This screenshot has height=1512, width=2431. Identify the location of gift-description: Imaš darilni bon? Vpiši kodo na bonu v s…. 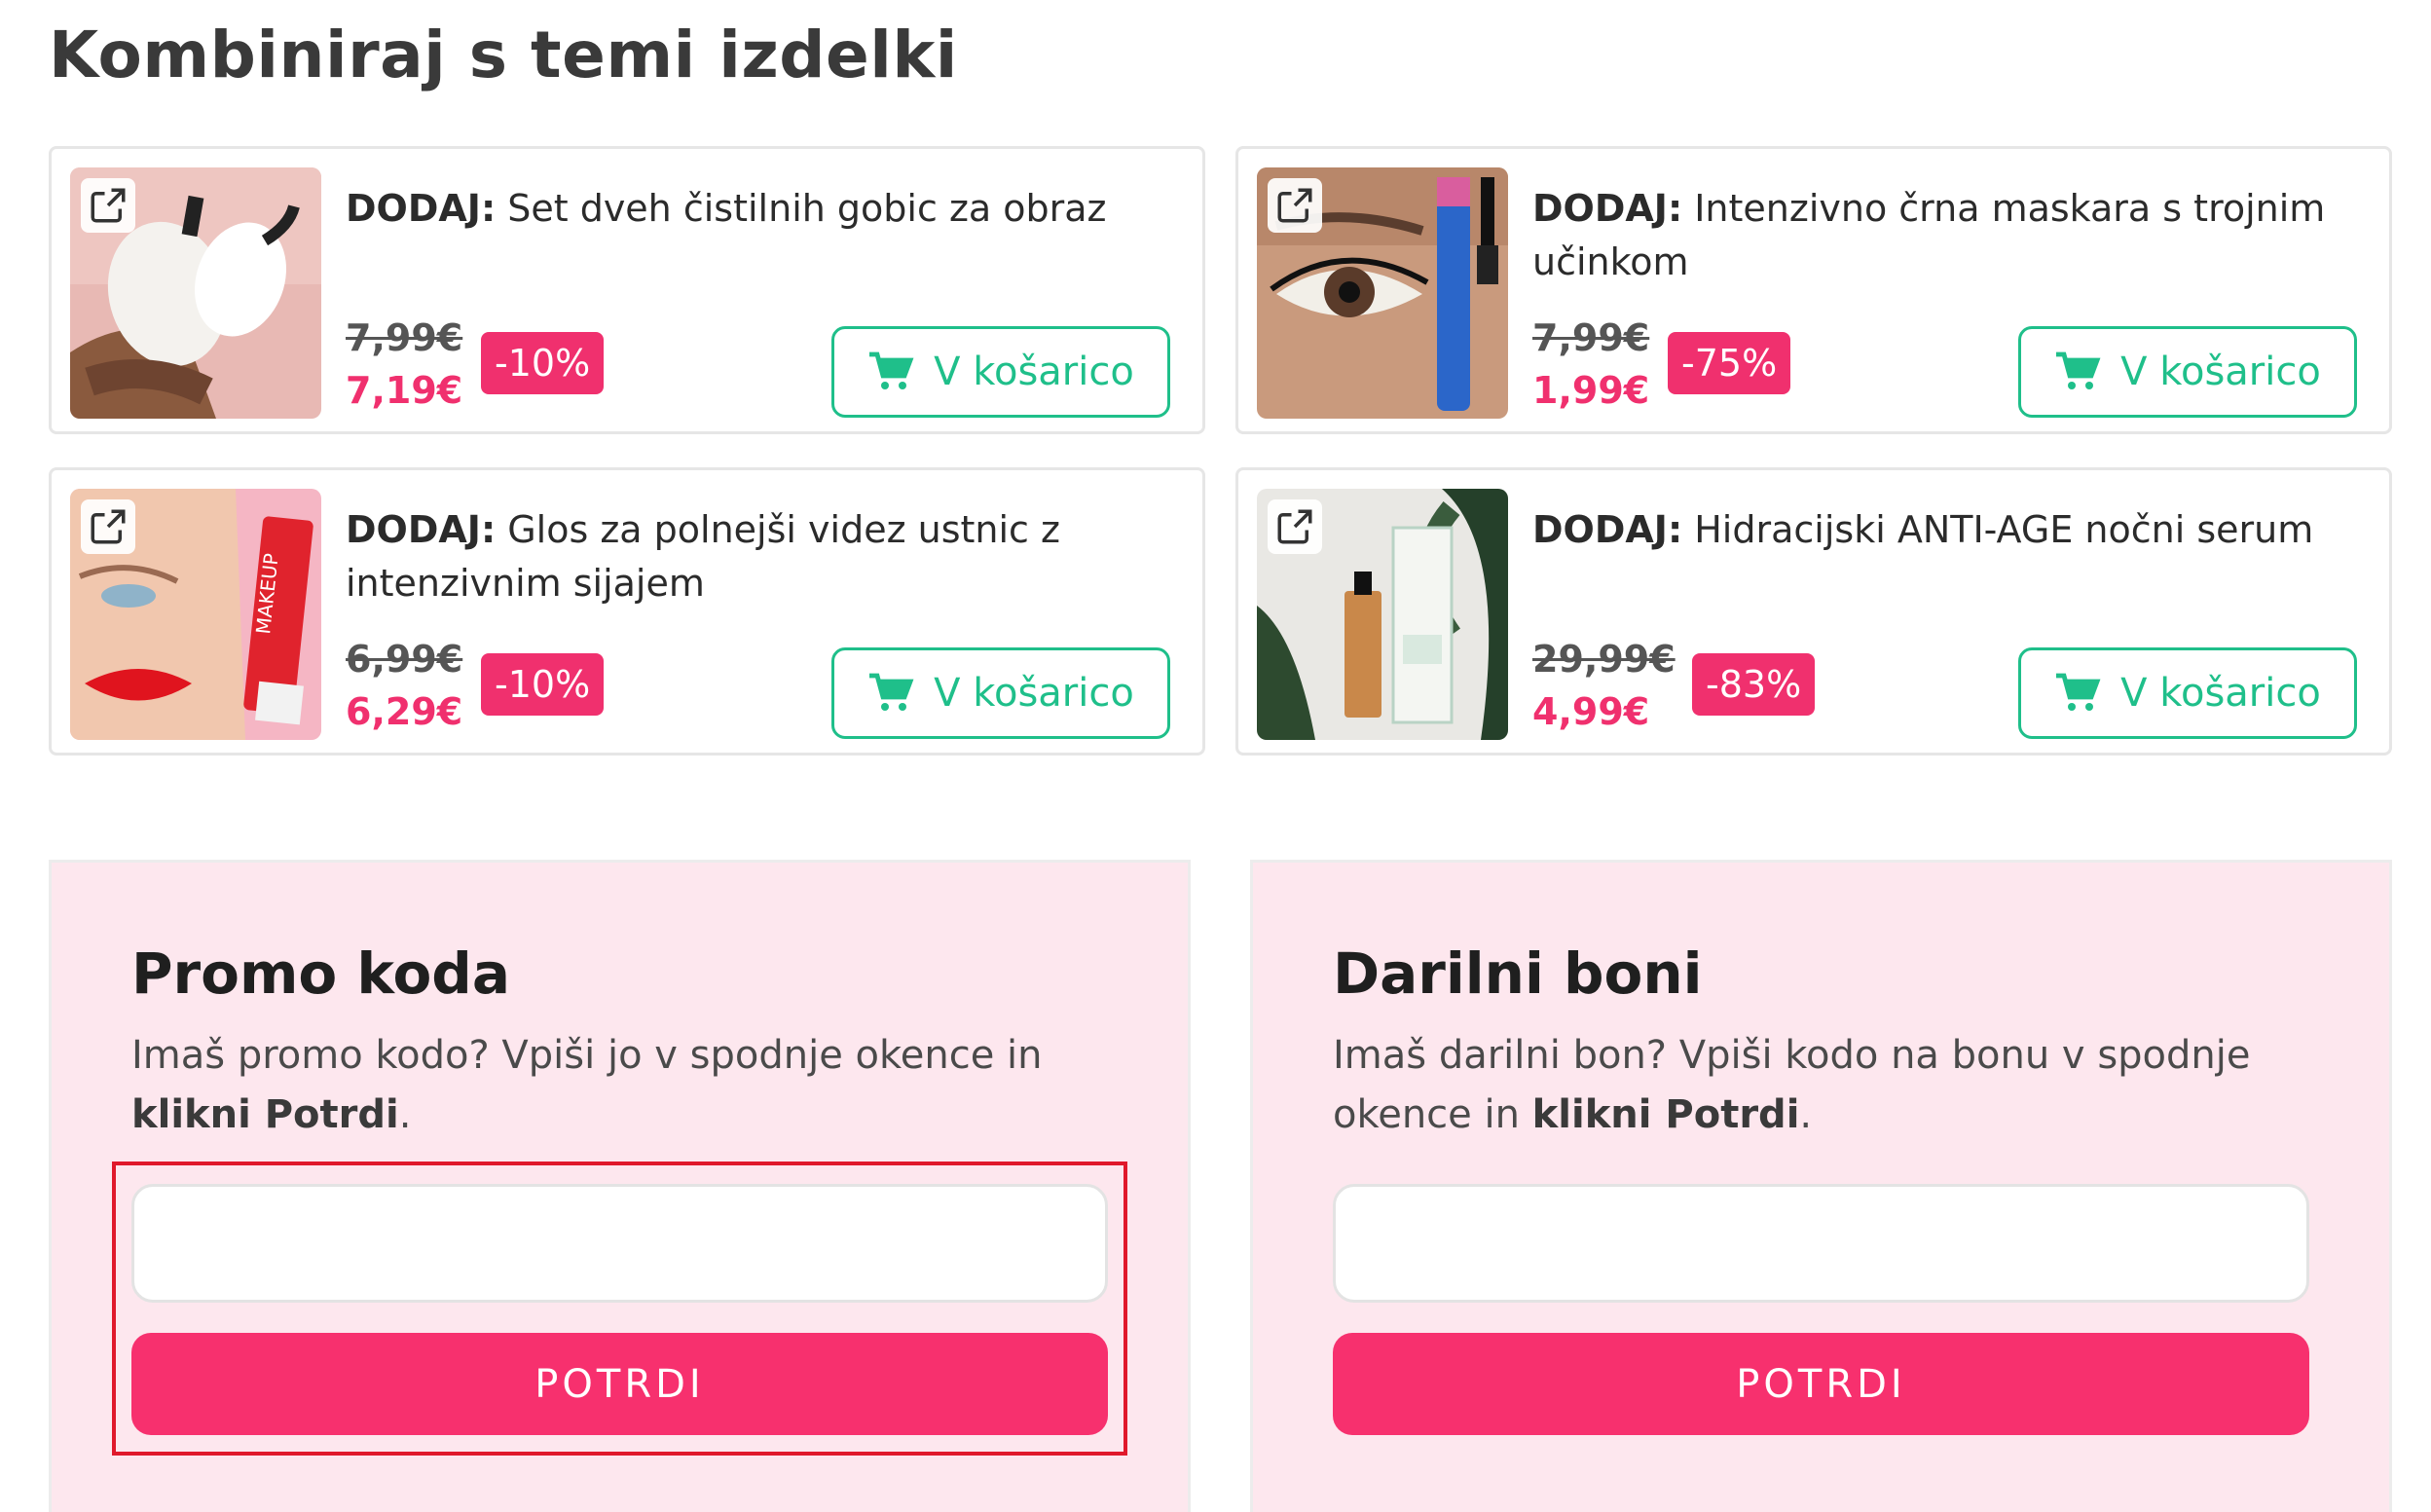
(1819, 1085).